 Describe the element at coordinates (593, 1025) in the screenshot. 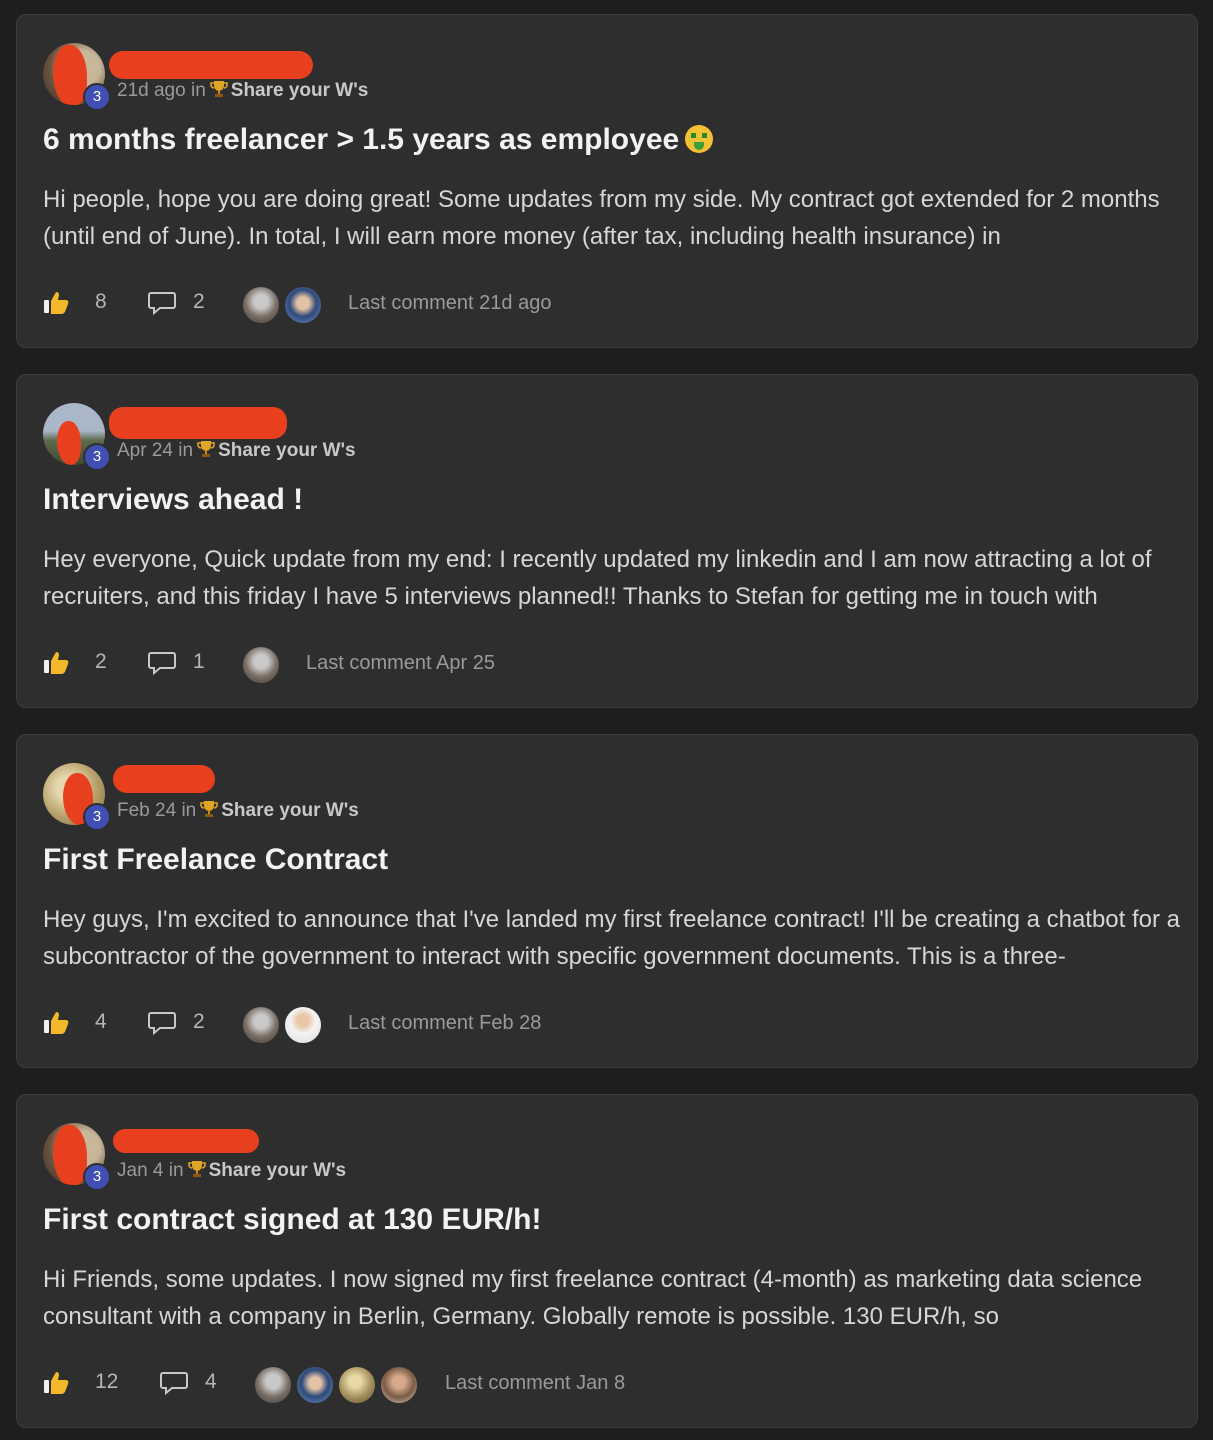

I see `post-footer: 4 2 Last comment Feb 28` at that location.